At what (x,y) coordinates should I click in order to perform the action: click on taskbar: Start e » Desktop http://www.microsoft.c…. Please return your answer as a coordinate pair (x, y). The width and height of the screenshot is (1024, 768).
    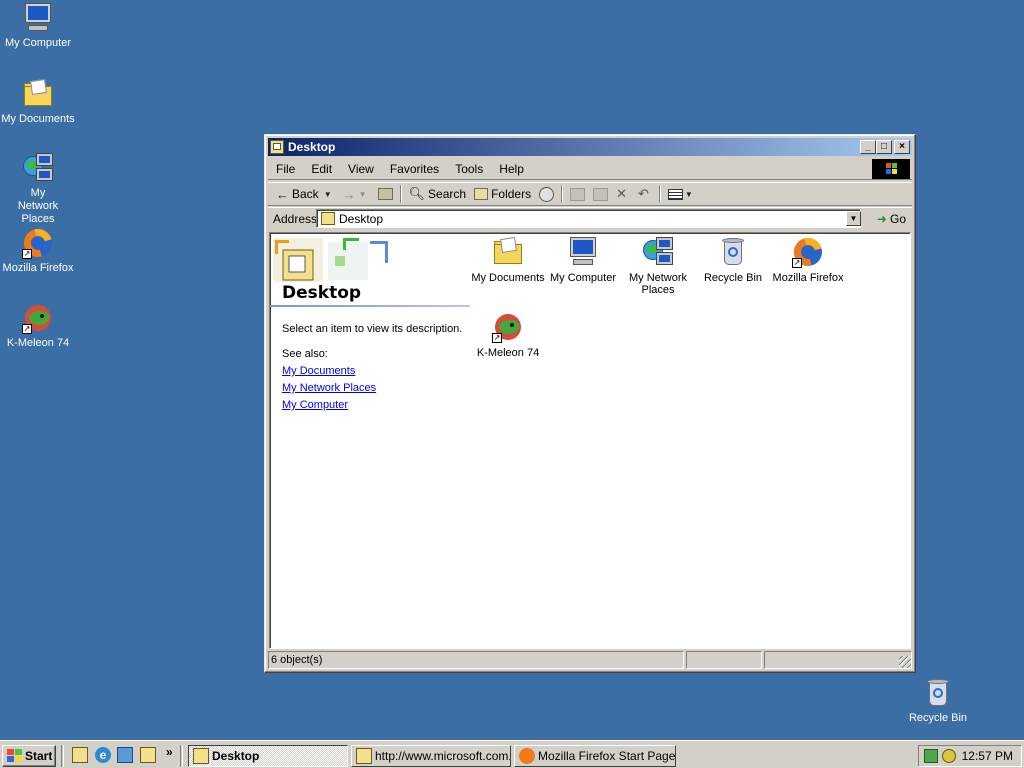
    Looking at the image, I should click on (512, 754).